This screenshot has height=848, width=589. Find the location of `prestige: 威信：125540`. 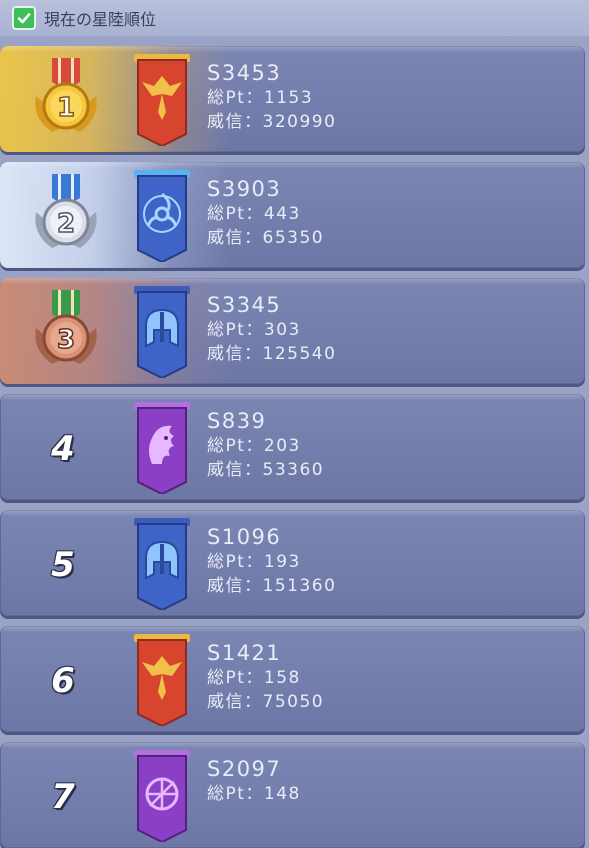

prestige: 威信：125540 is located at coordinates (272, 354).